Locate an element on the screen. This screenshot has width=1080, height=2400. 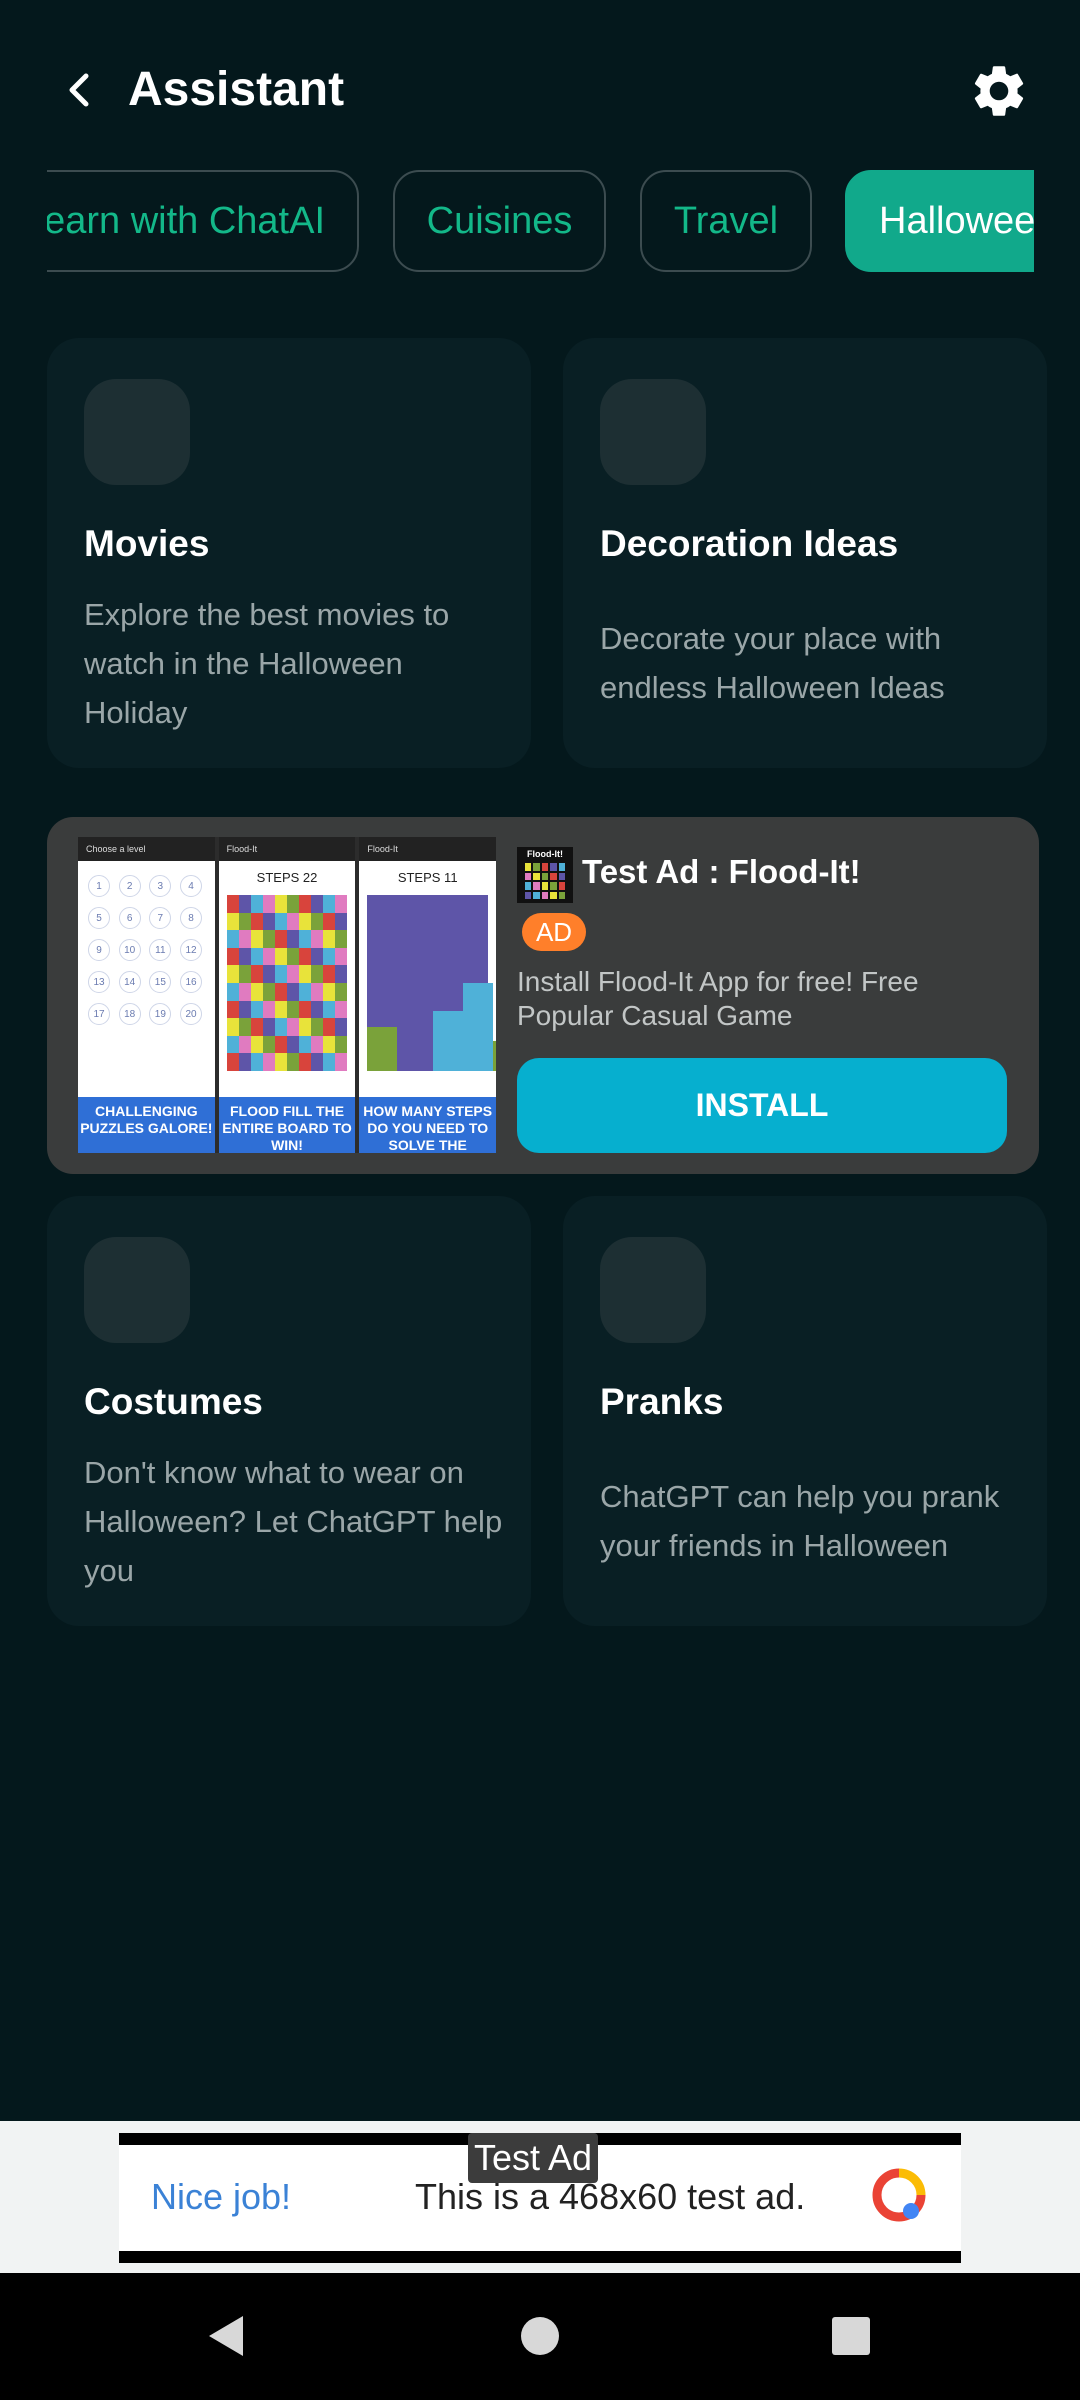
back-arrow-icon is located at coordinates (79, 90).